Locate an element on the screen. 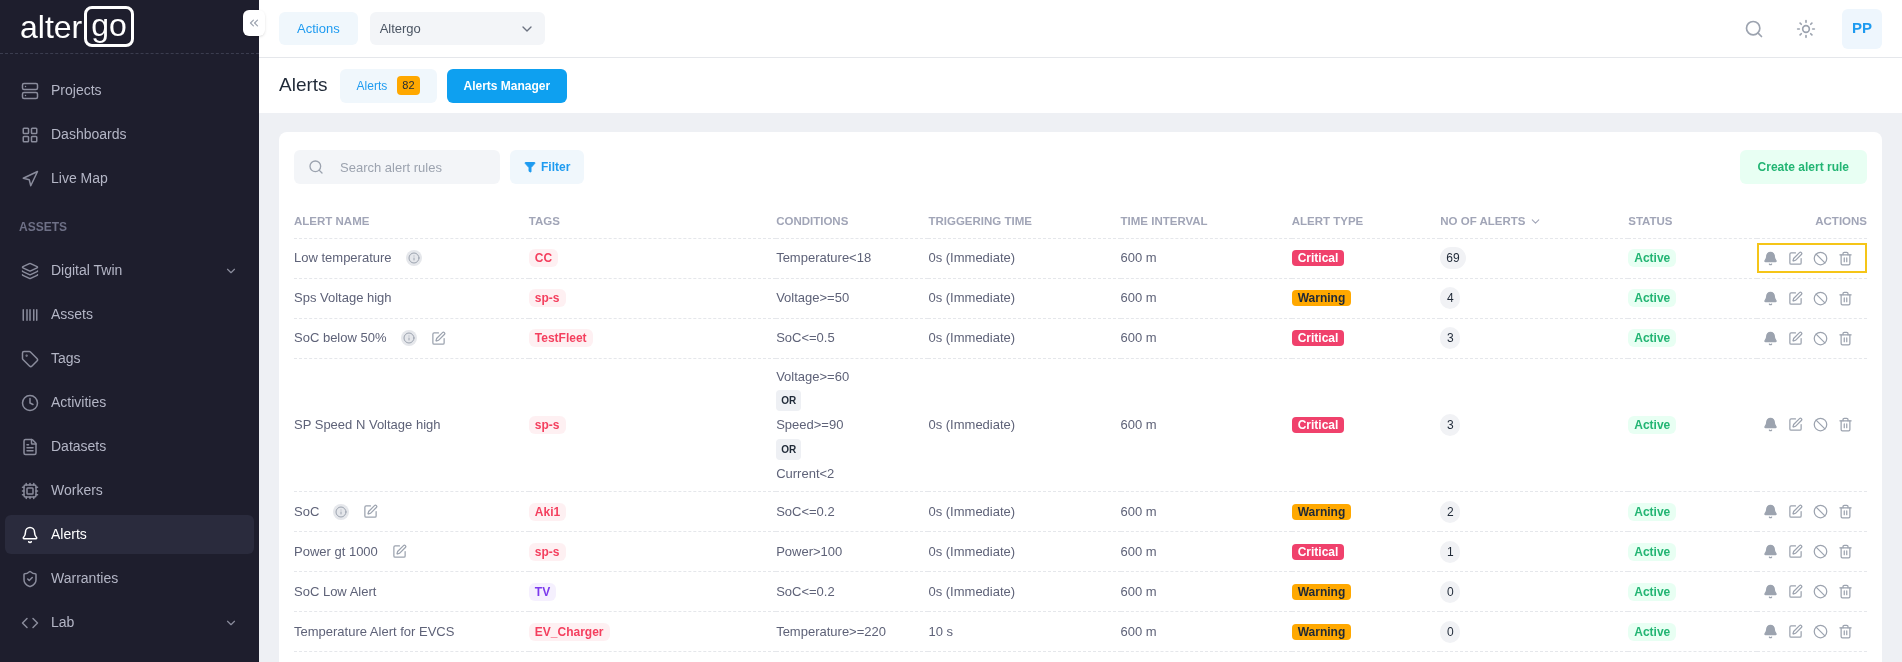  alert-count: 2 is located at coordinates (1450, 511).